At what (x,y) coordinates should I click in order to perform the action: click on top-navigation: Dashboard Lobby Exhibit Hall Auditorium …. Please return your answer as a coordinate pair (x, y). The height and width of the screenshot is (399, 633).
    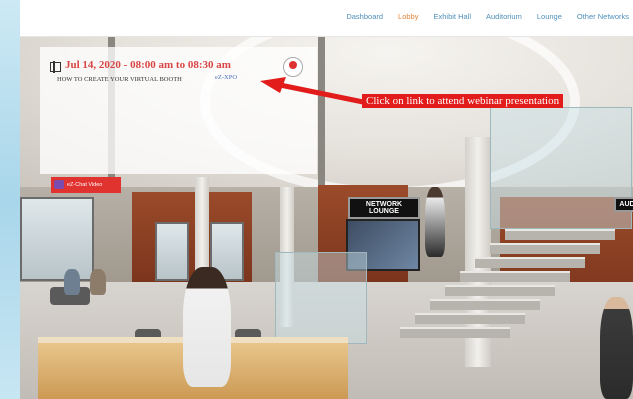
    Looking at the image, I should click on (326, 18).